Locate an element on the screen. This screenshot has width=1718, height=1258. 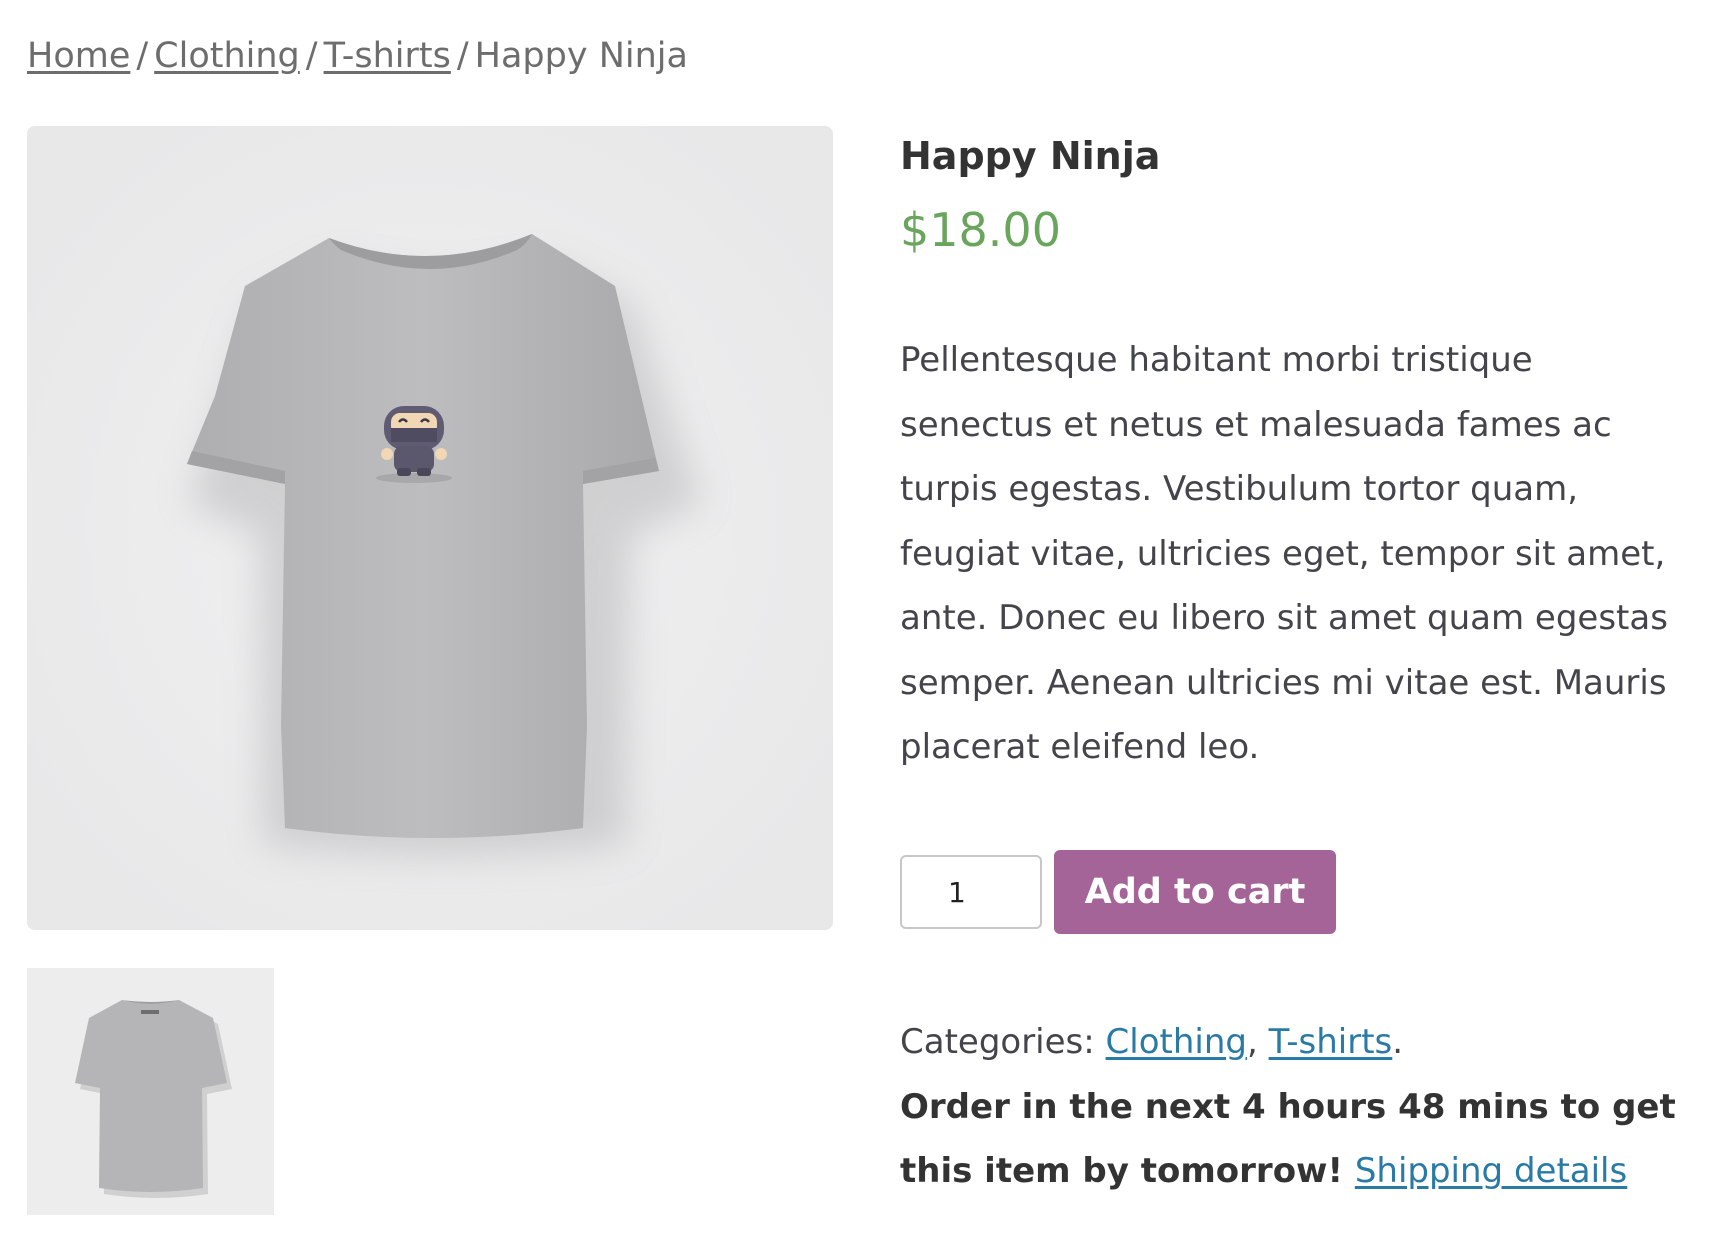
categories-label: Categories: is located at coordinates (997, 1042).